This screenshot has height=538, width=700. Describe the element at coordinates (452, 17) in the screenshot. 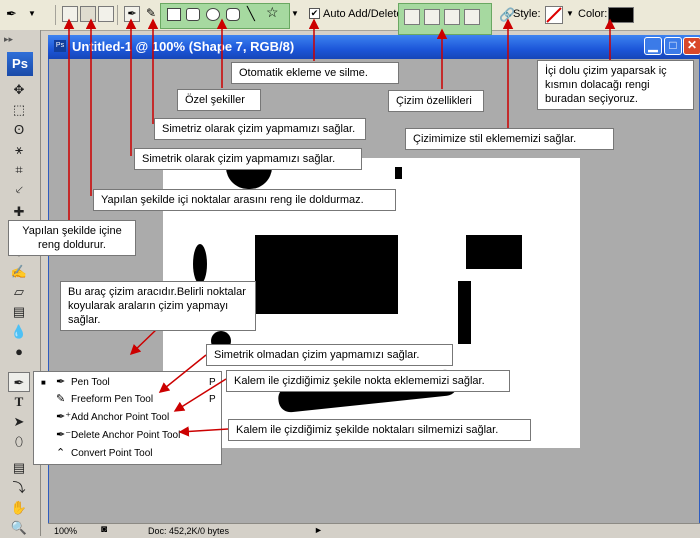

I see `intersect-shape-area-icon` at that location.